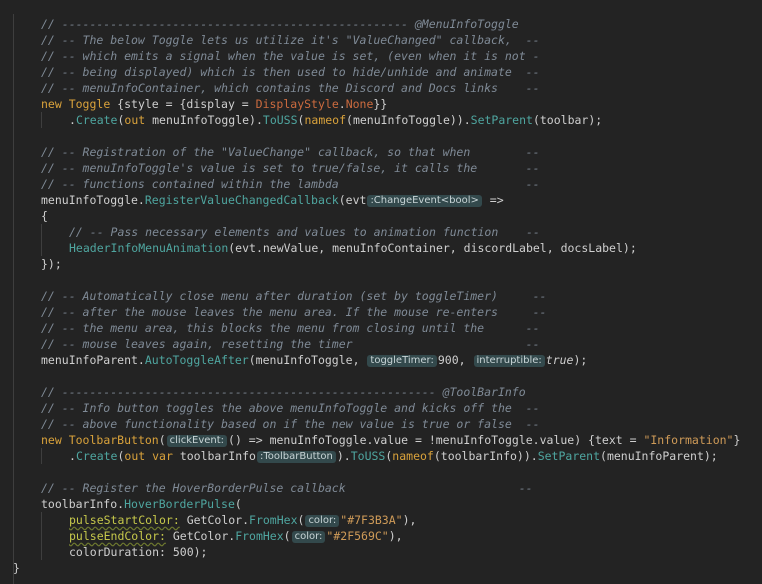  Describe the element at coordinates (567, 120) in the screenshot. I see `code-token: (toolbar);` at that location.